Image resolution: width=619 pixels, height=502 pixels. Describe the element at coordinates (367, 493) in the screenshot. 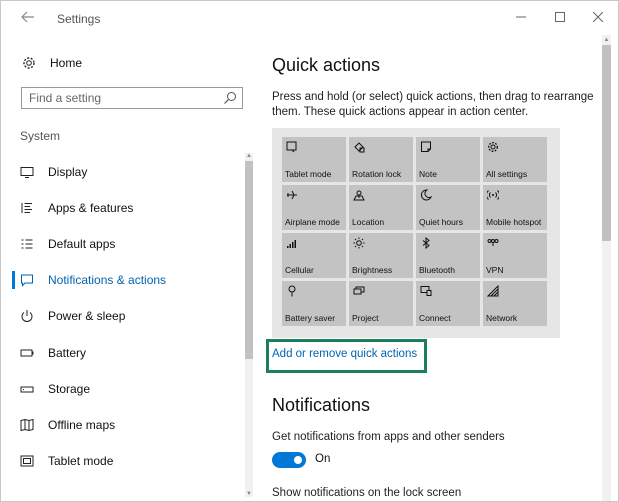

I see `lock-screen-notifications-label: Show notifications on the lock screen` at that location.